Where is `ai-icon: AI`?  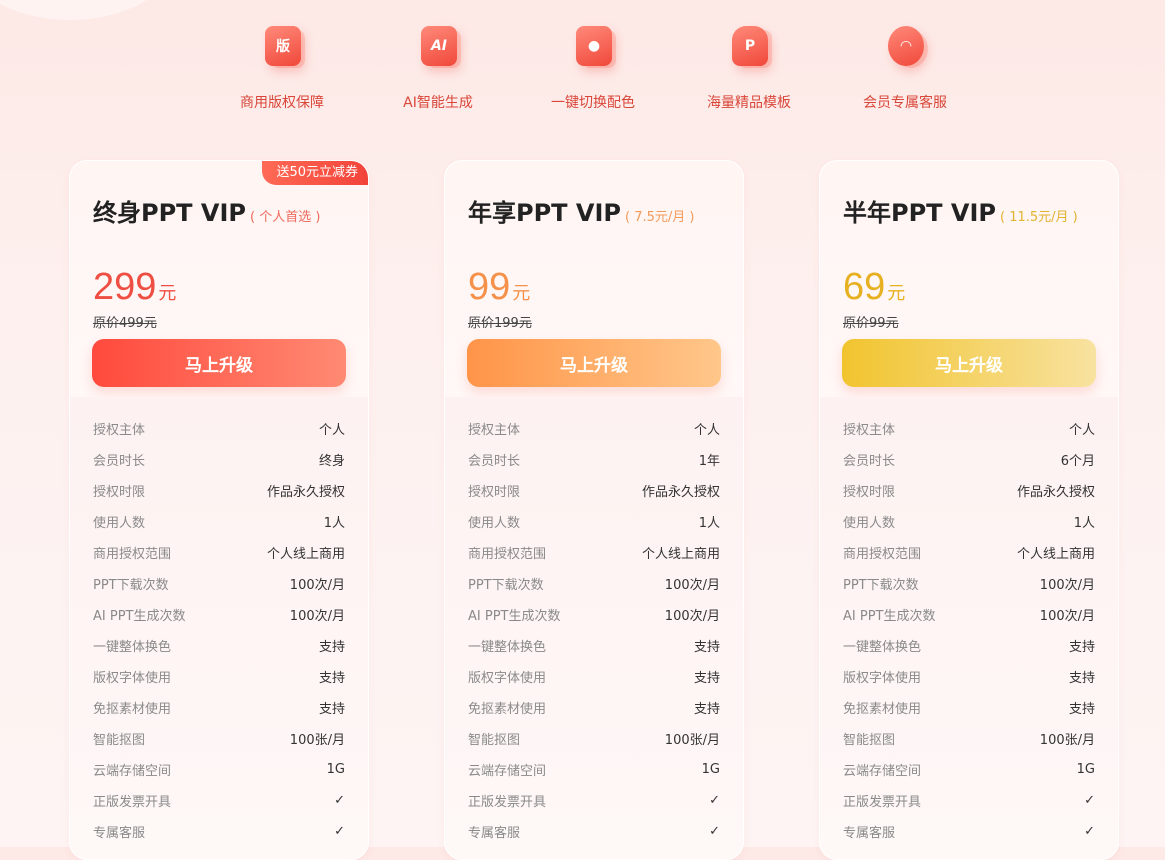 ai-icon: AI is located at coordinates (438, 47).